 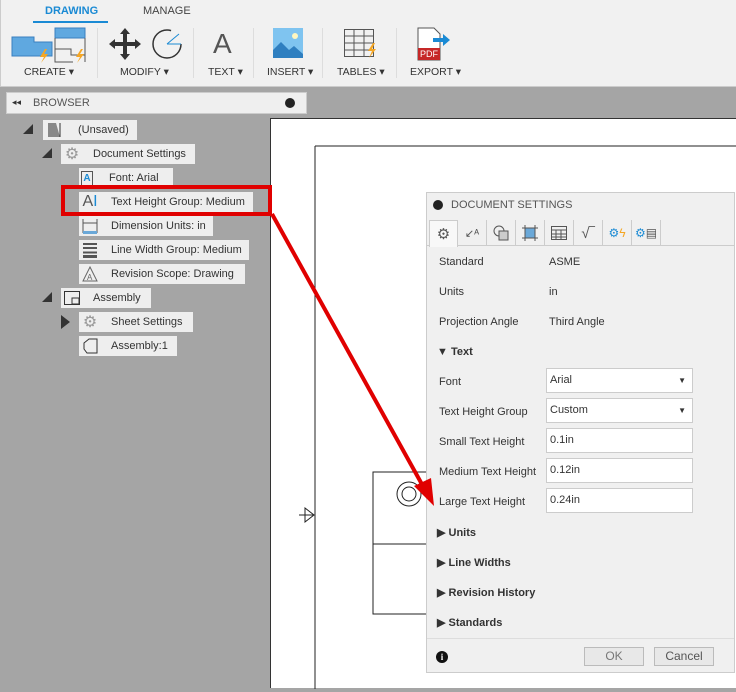 I want to click on dimension-units-label: Dimension Units: in, so click(x=158, y=226).